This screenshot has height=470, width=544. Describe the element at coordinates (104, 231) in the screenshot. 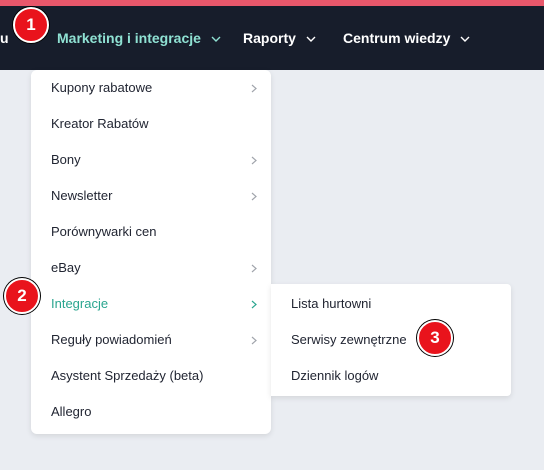

I see `menu-item-label: Porównywarki cen` at that location.